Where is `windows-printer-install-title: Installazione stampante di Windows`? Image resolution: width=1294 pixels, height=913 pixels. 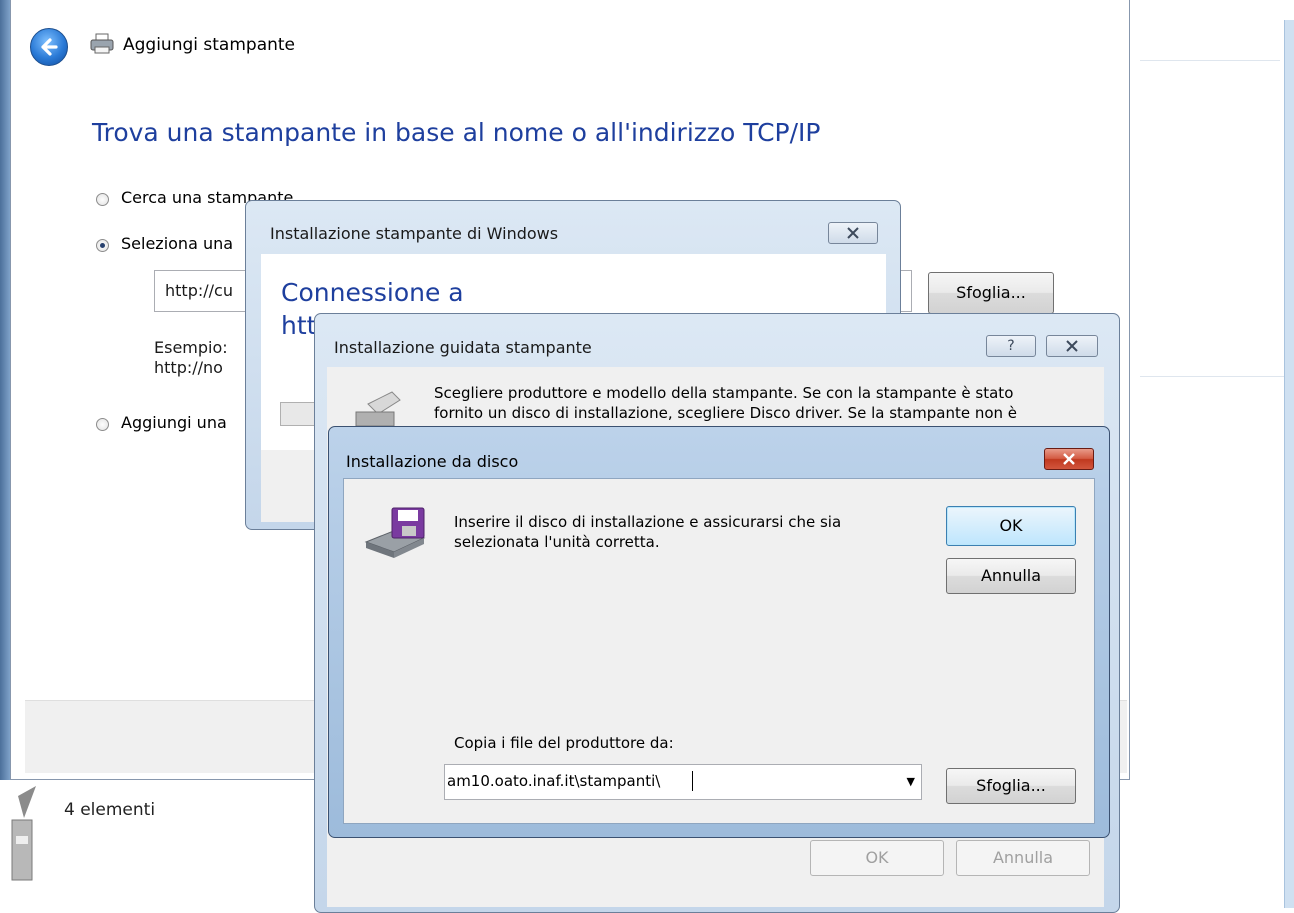 windows-printer-install-title: Installazione stampante di Windows is located at coordinates (414, 233).